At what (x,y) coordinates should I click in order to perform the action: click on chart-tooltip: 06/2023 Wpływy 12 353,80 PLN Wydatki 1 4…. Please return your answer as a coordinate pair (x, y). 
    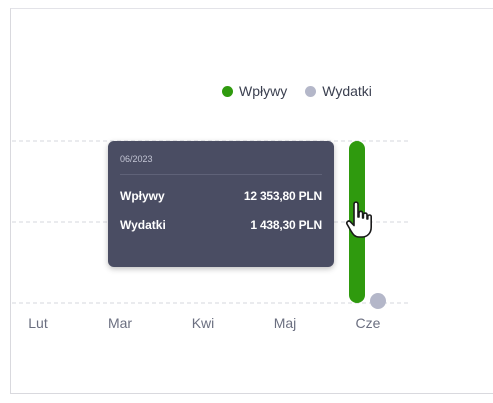
    Looking at the image, I should click on (221, 204).